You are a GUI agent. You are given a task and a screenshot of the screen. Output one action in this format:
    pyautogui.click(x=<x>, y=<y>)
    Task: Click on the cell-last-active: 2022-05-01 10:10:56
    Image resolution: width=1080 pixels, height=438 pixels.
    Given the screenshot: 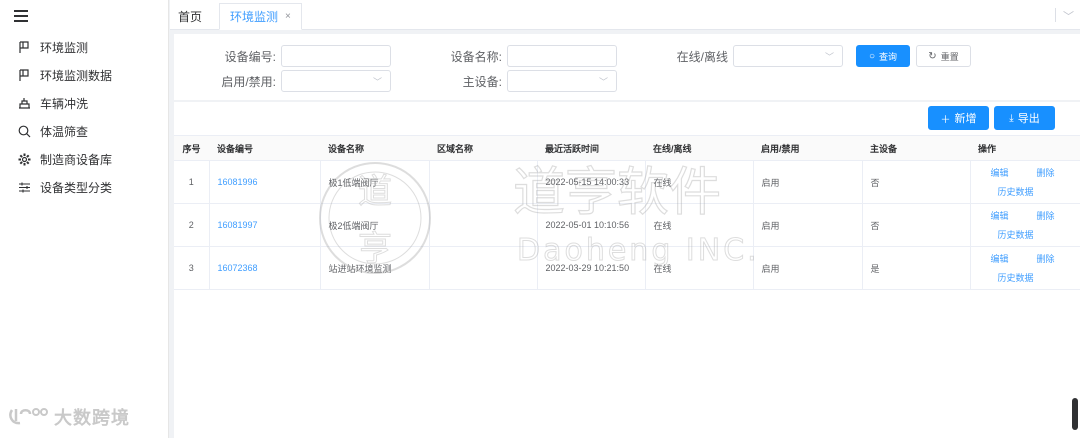 What is the action you would take?
    pyautogui.click(x=591, y=225)
    